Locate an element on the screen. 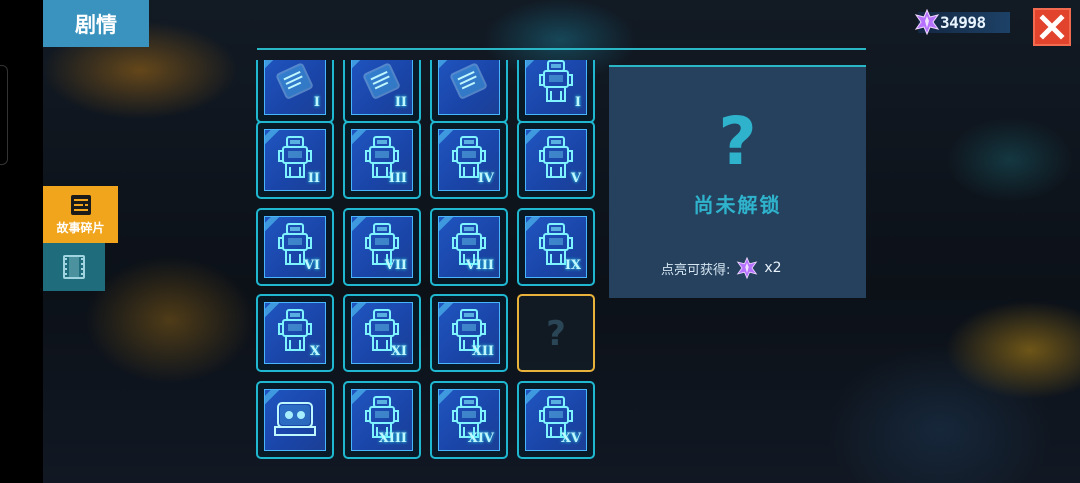  story-fragment-slot: XI is located at coordinates (382, 333).